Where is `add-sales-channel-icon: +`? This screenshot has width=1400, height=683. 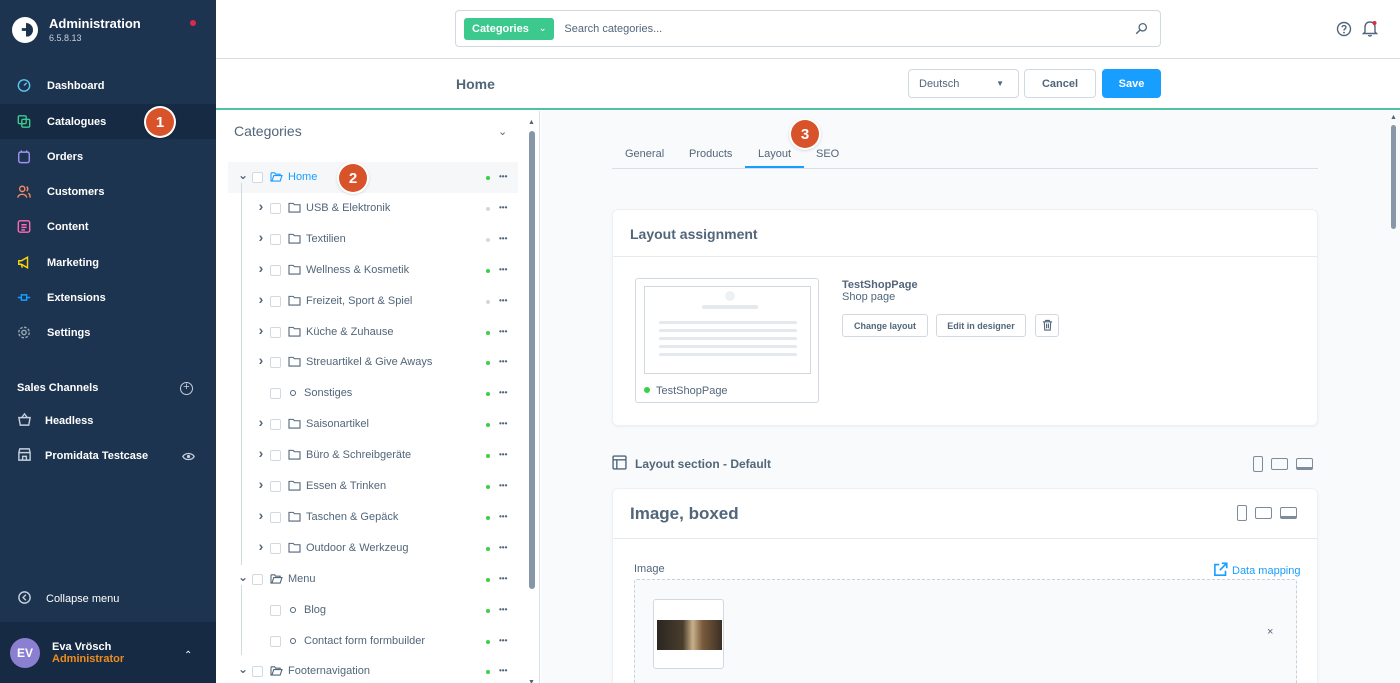
add-sales-channel-icon: + is located at coordinates (186, 388).